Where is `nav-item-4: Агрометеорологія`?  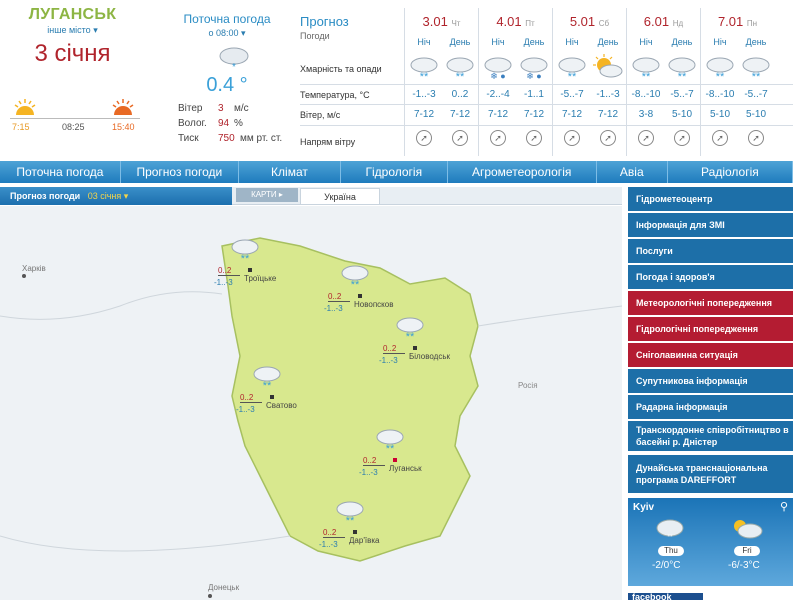 nav-item-4: Агрометеорологія is located at coordinates (522, 172).